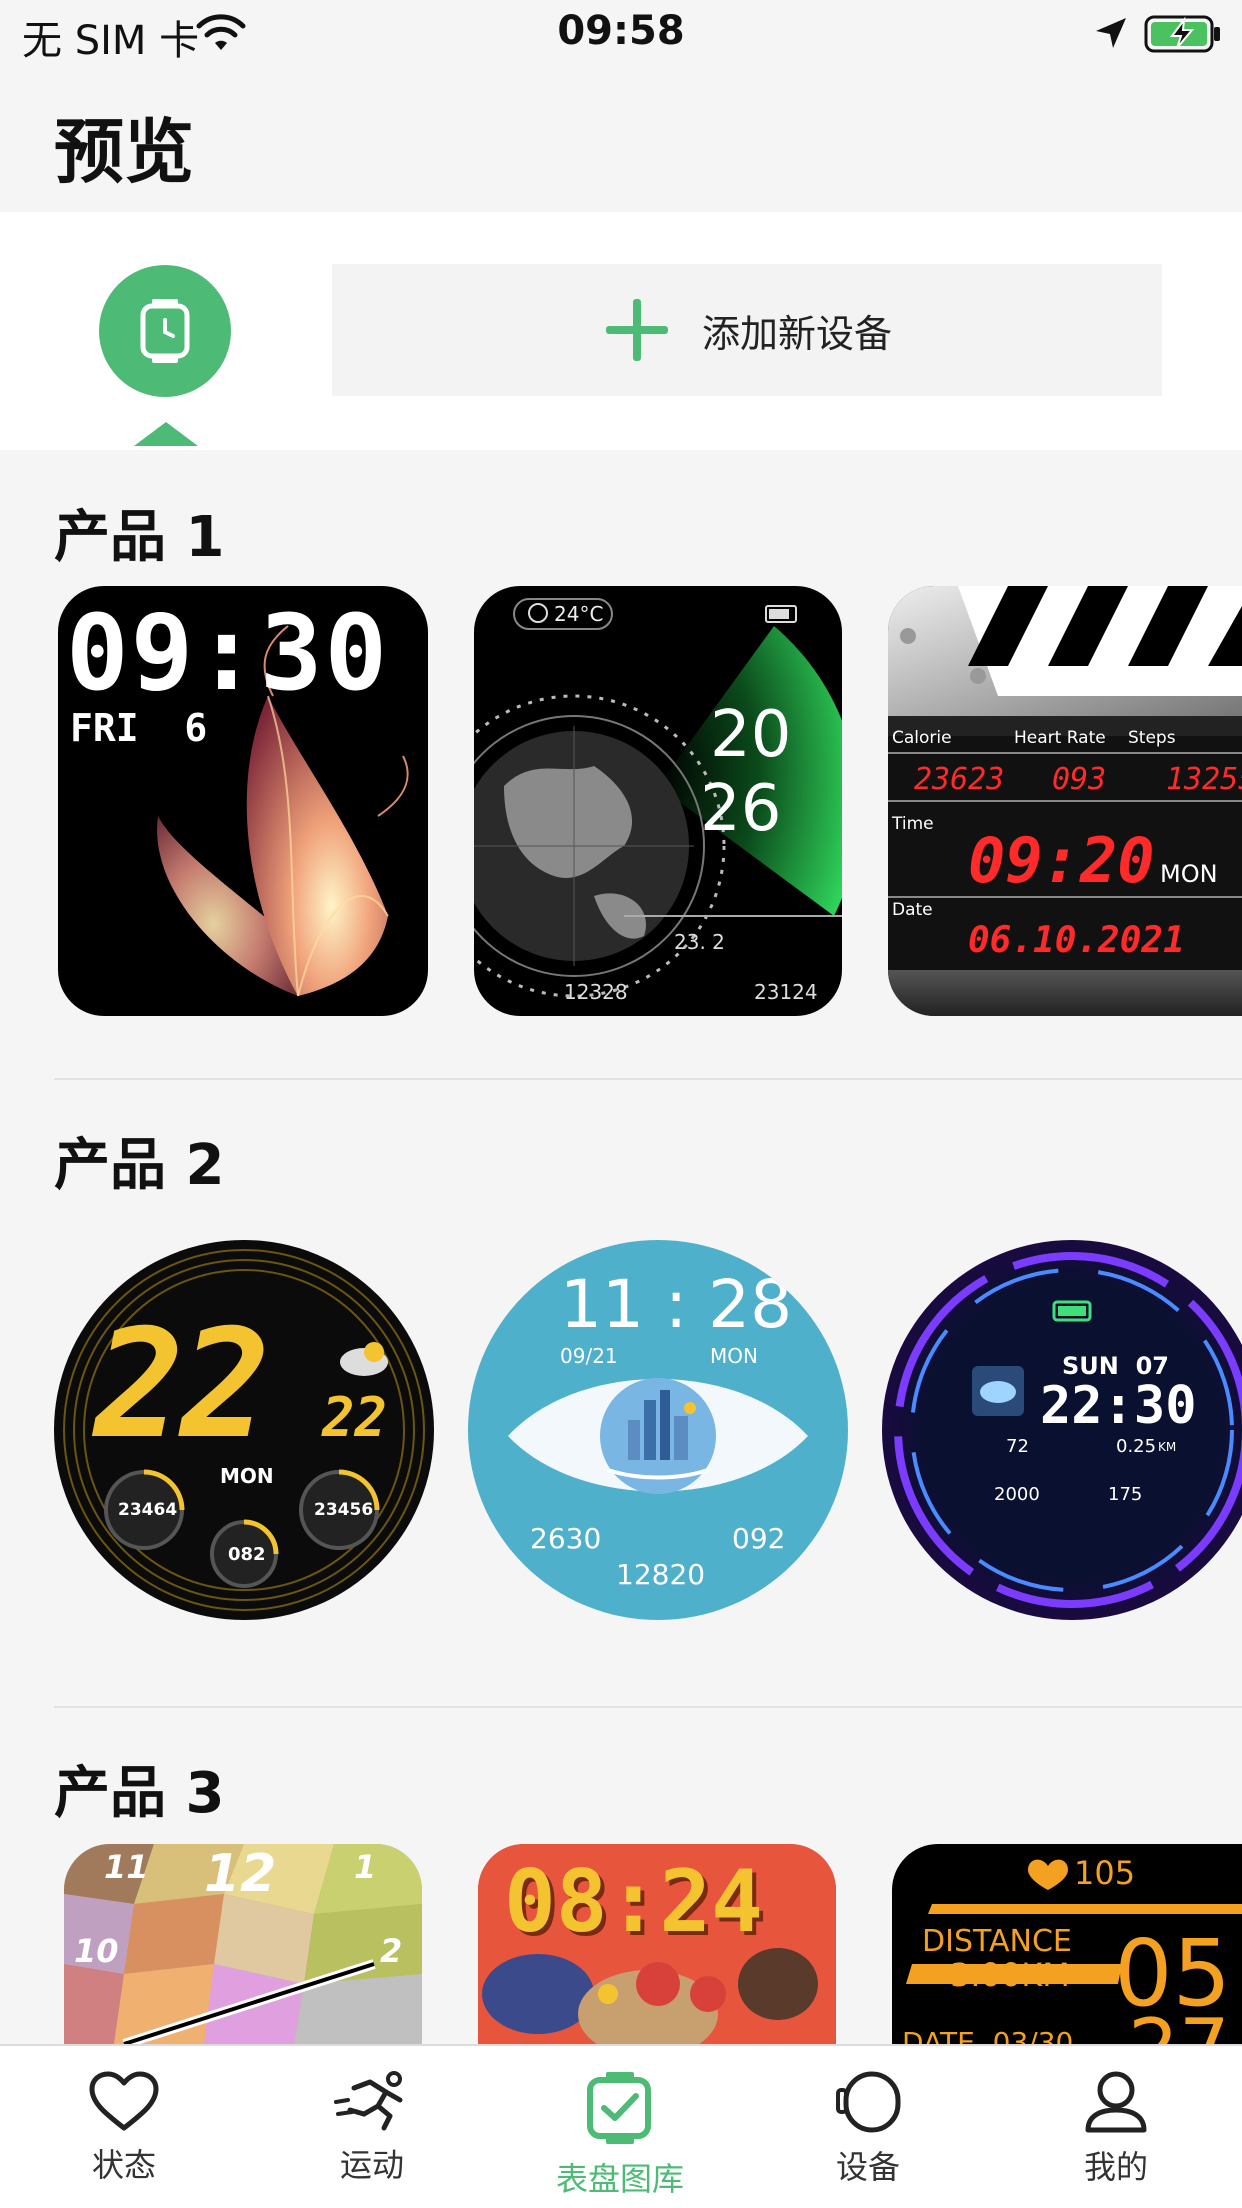  Describe the element at coordinates (751, 735) in the screenshot. I see `face-hour: 20` at that location.